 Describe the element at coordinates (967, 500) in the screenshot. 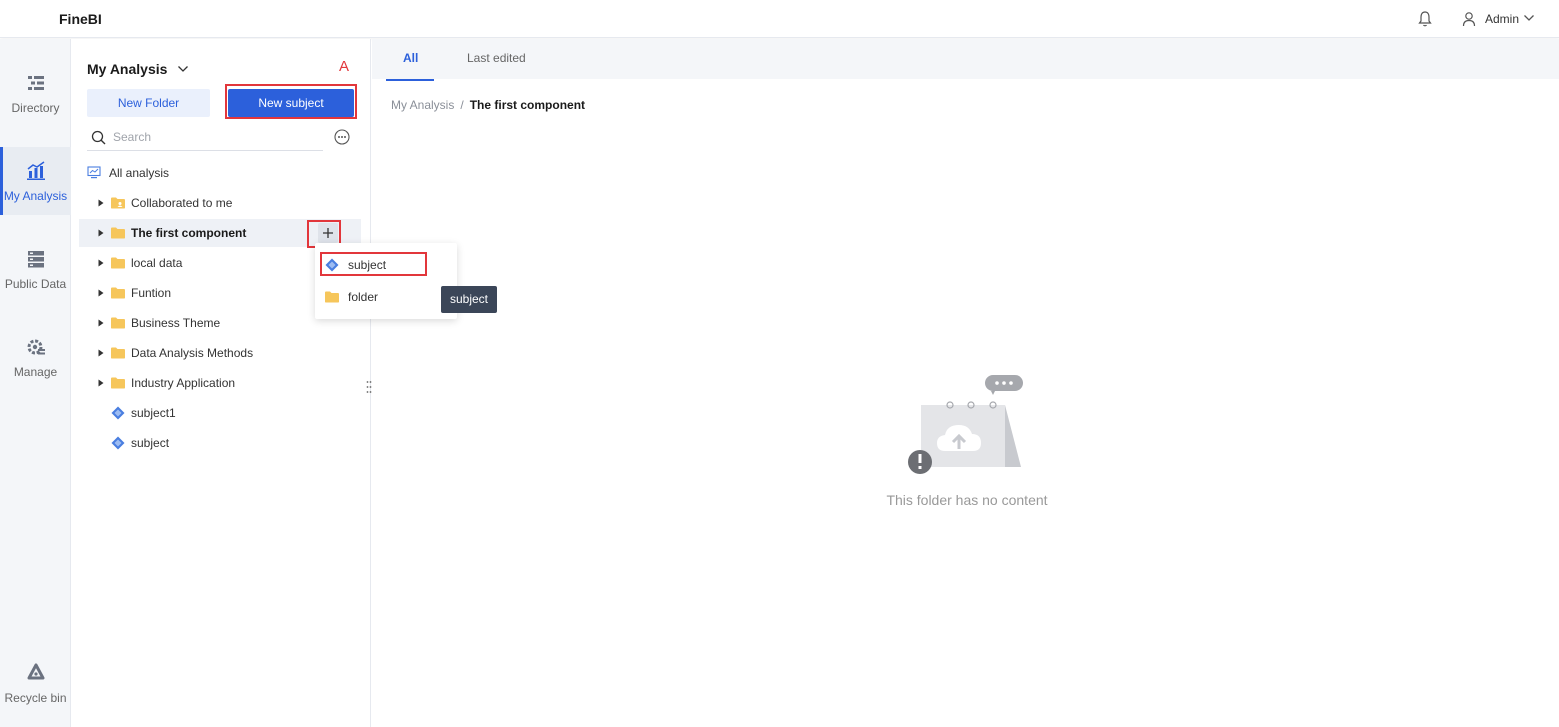

I see `empty-state-text: This folder has no content` at that location.